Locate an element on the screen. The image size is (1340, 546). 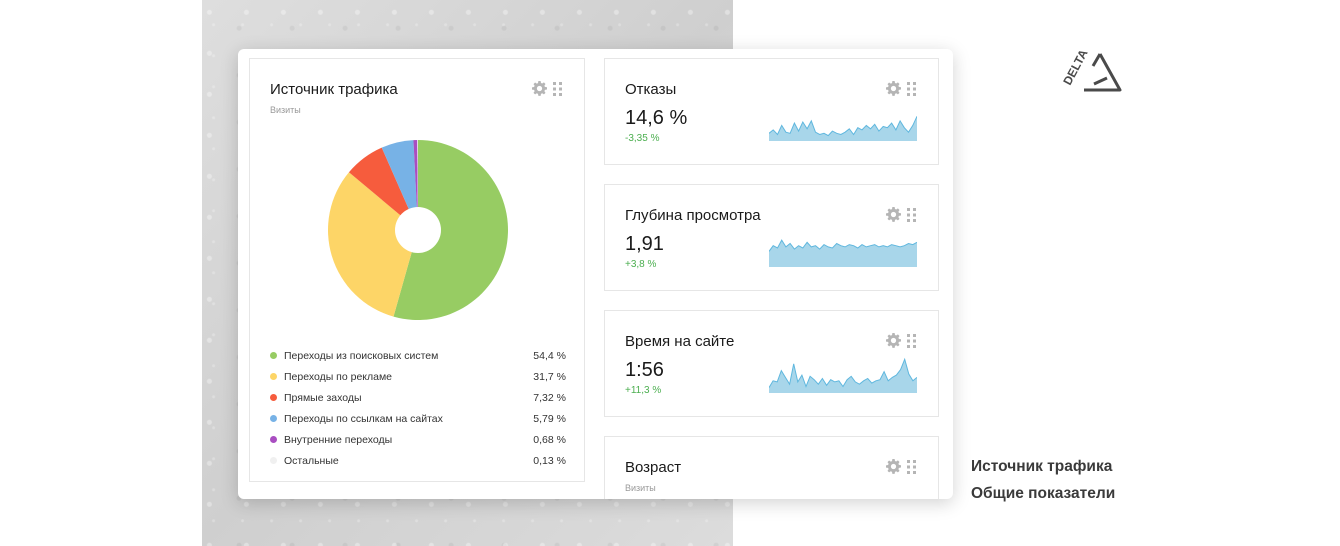
widget-subtitle: Визиты is located at coordinates (285, 110).